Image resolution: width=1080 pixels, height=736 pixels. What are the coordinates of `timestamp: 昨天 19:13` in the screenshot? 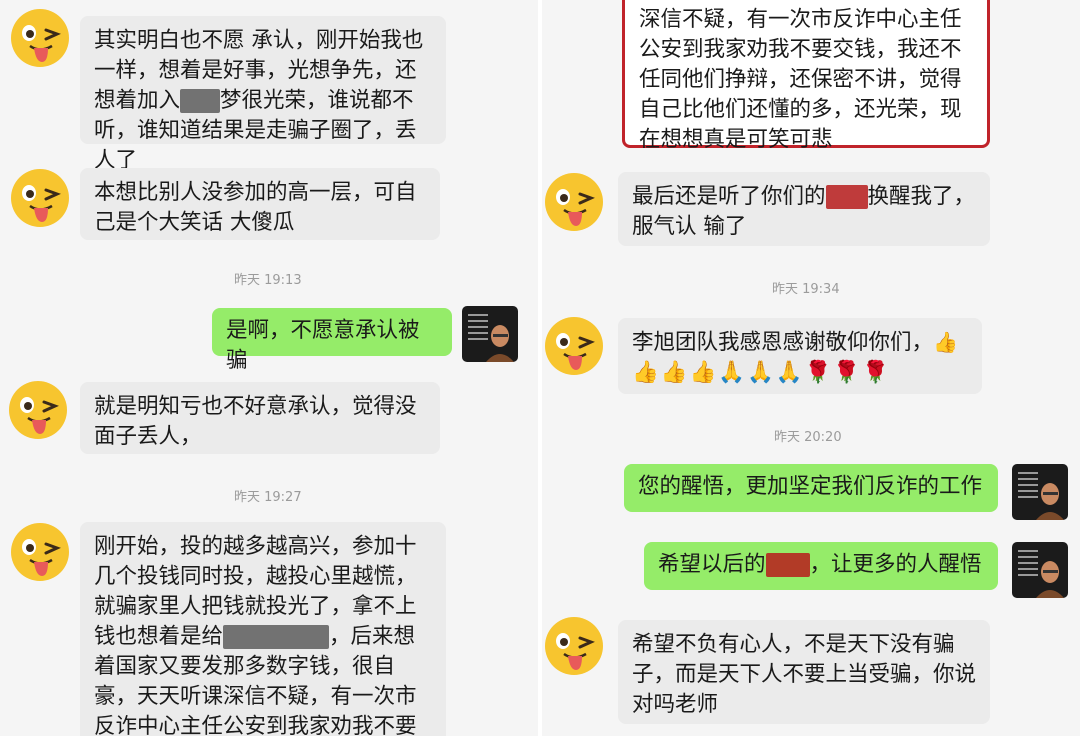 It's located at (268, 280).